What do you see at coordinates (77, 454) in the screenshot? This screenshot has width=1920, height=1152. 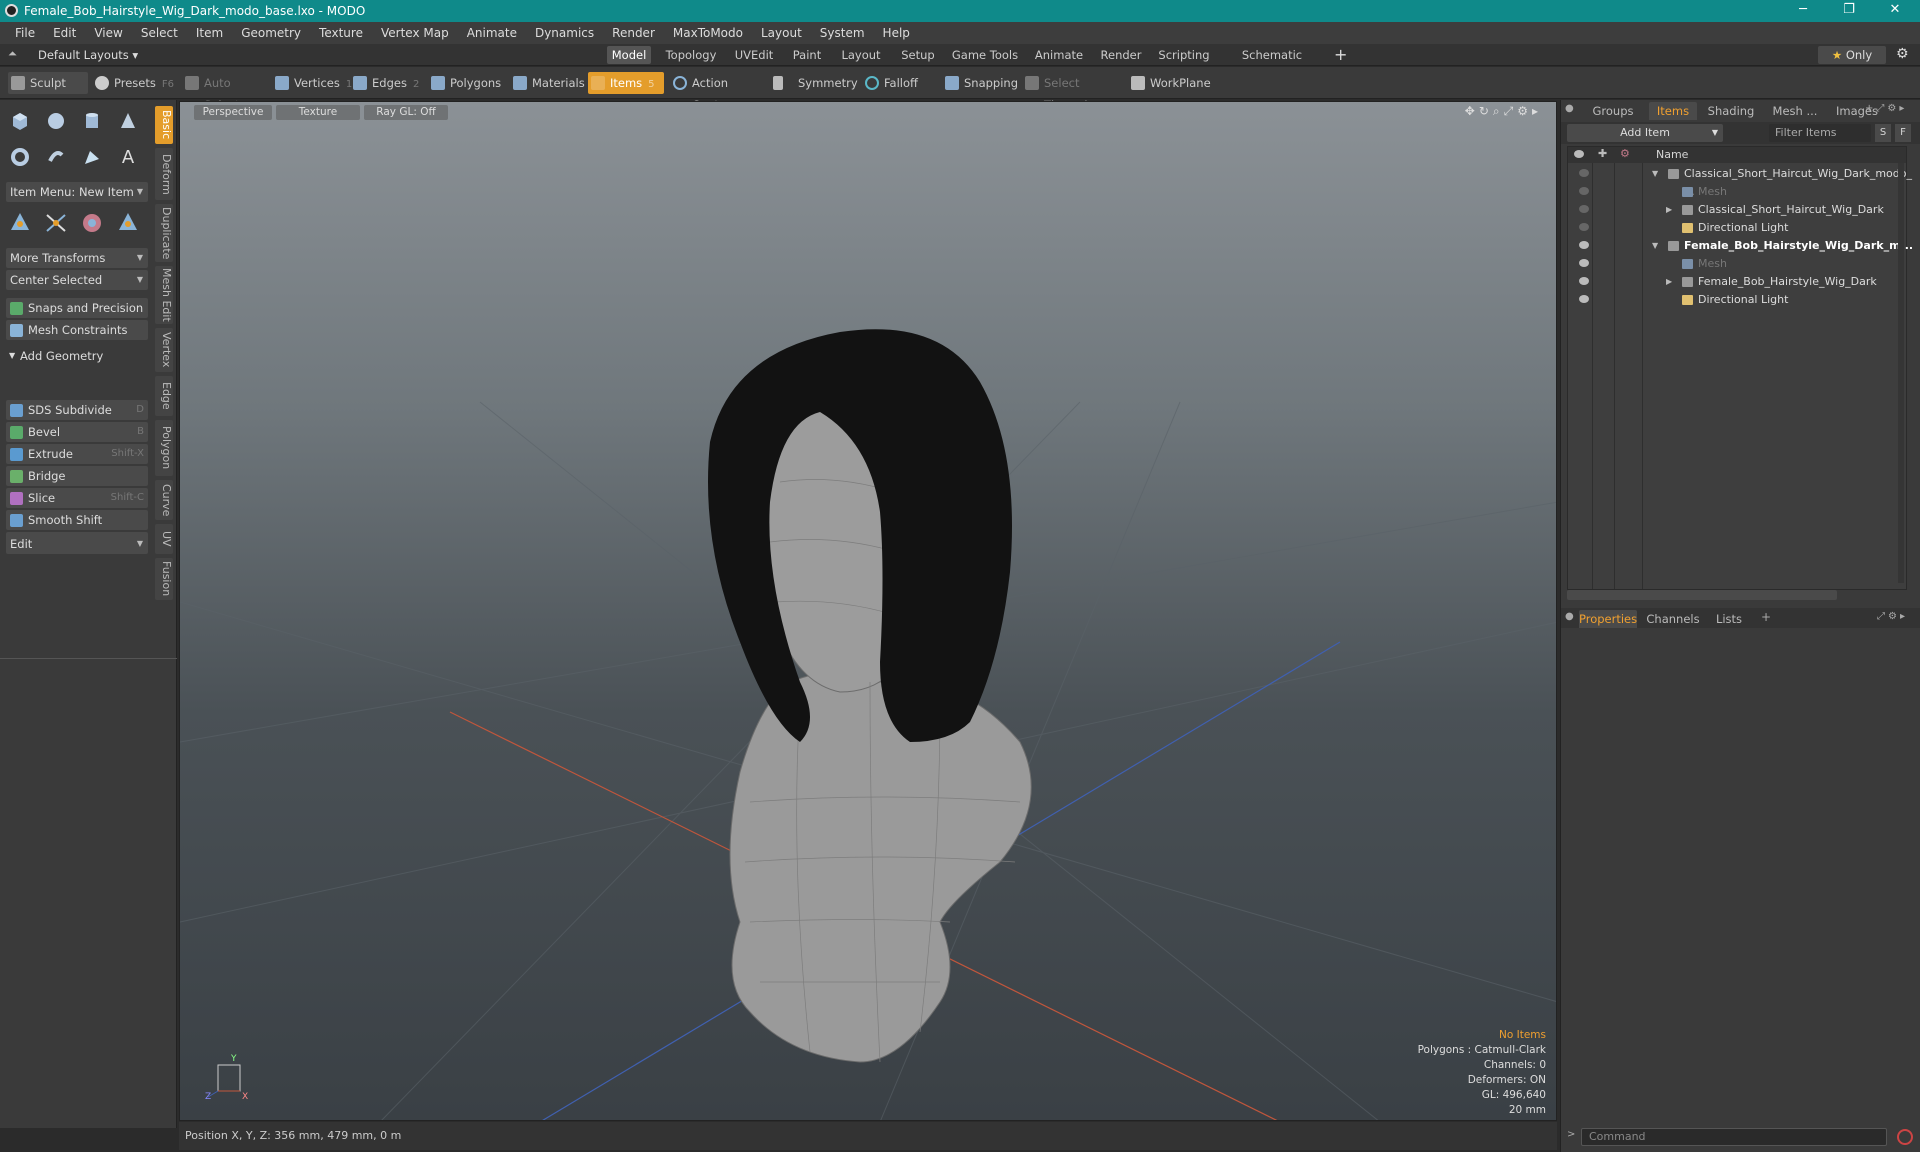 I see `tool-extrude-button: Extrude Shift-X` at bounding box center [77, 454].